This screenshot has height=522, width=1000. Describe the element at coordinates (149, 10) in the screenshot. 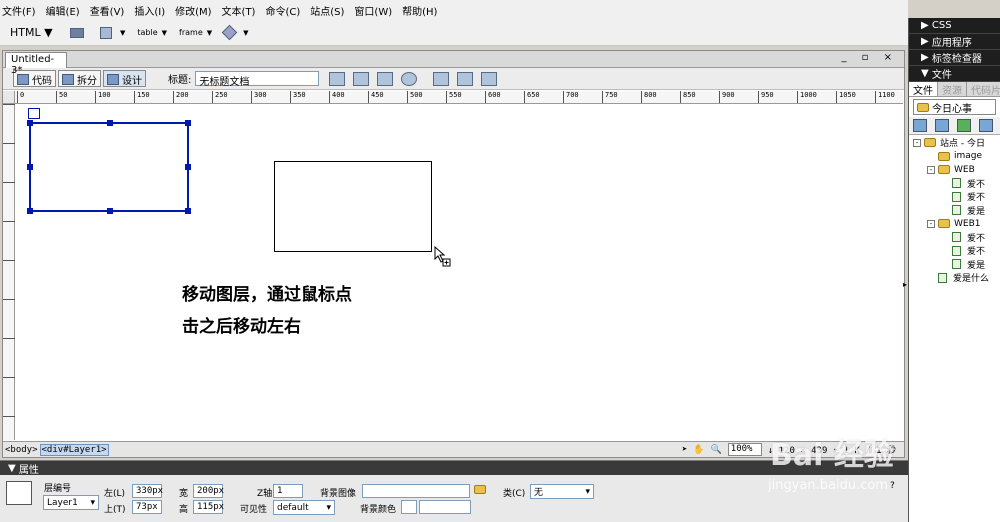

I see `menu-item: 插入(I)` at that location.